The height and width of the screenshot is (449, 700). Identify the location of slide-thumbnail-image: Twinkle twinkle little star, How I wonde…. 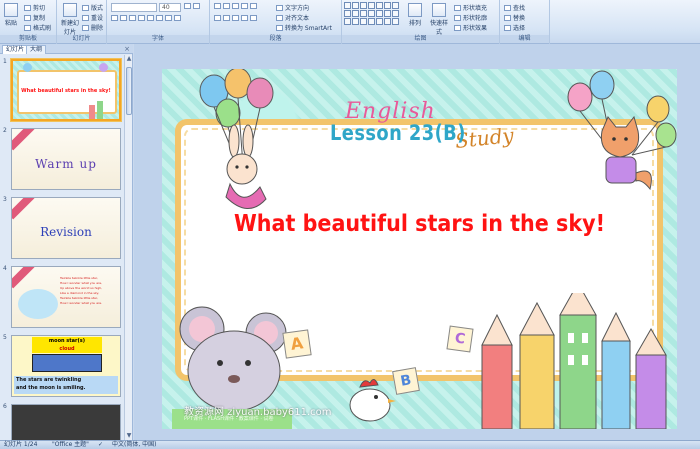
(66, 297).